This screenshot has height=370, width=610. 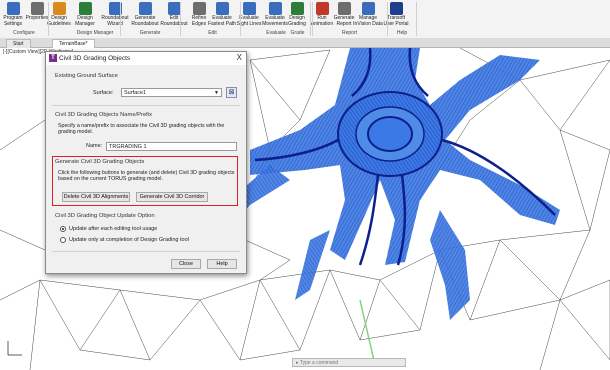 What do you see at coordinates (100, 162) in the screenshot?
I see `section-generate: Generate Civil 3D Grading Objects` at bounding box center [100, 162].